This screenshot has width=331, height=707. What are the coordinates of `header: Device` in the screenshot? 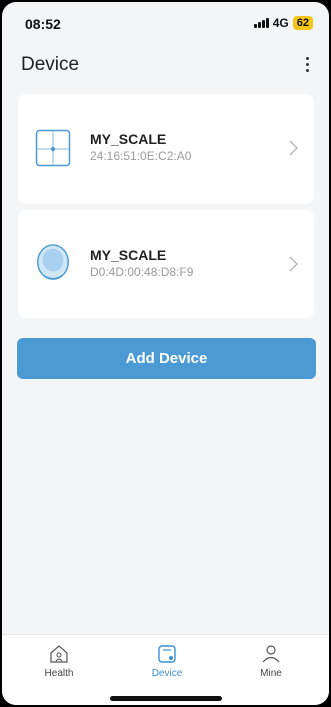 It's located at (165, 64).